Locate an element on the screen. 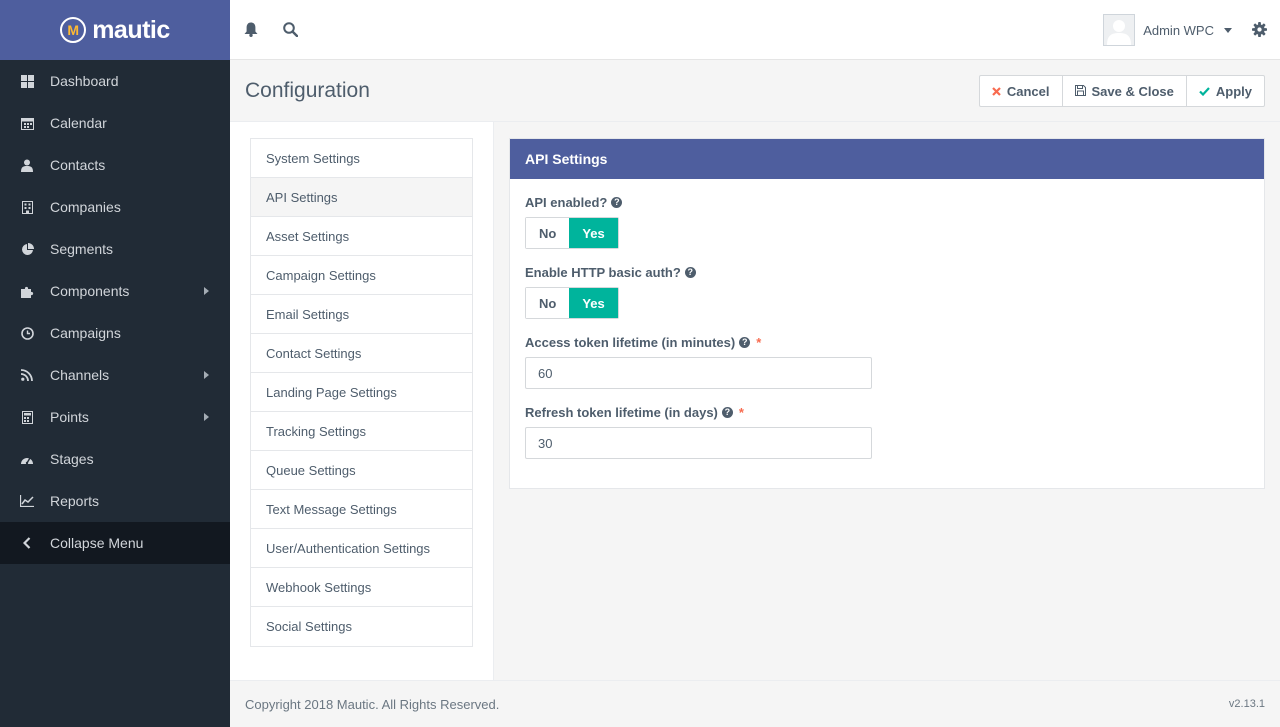 The width and height of the screenshot is (1280, 727). puzzle-icon is located at coordinates (27, 291).